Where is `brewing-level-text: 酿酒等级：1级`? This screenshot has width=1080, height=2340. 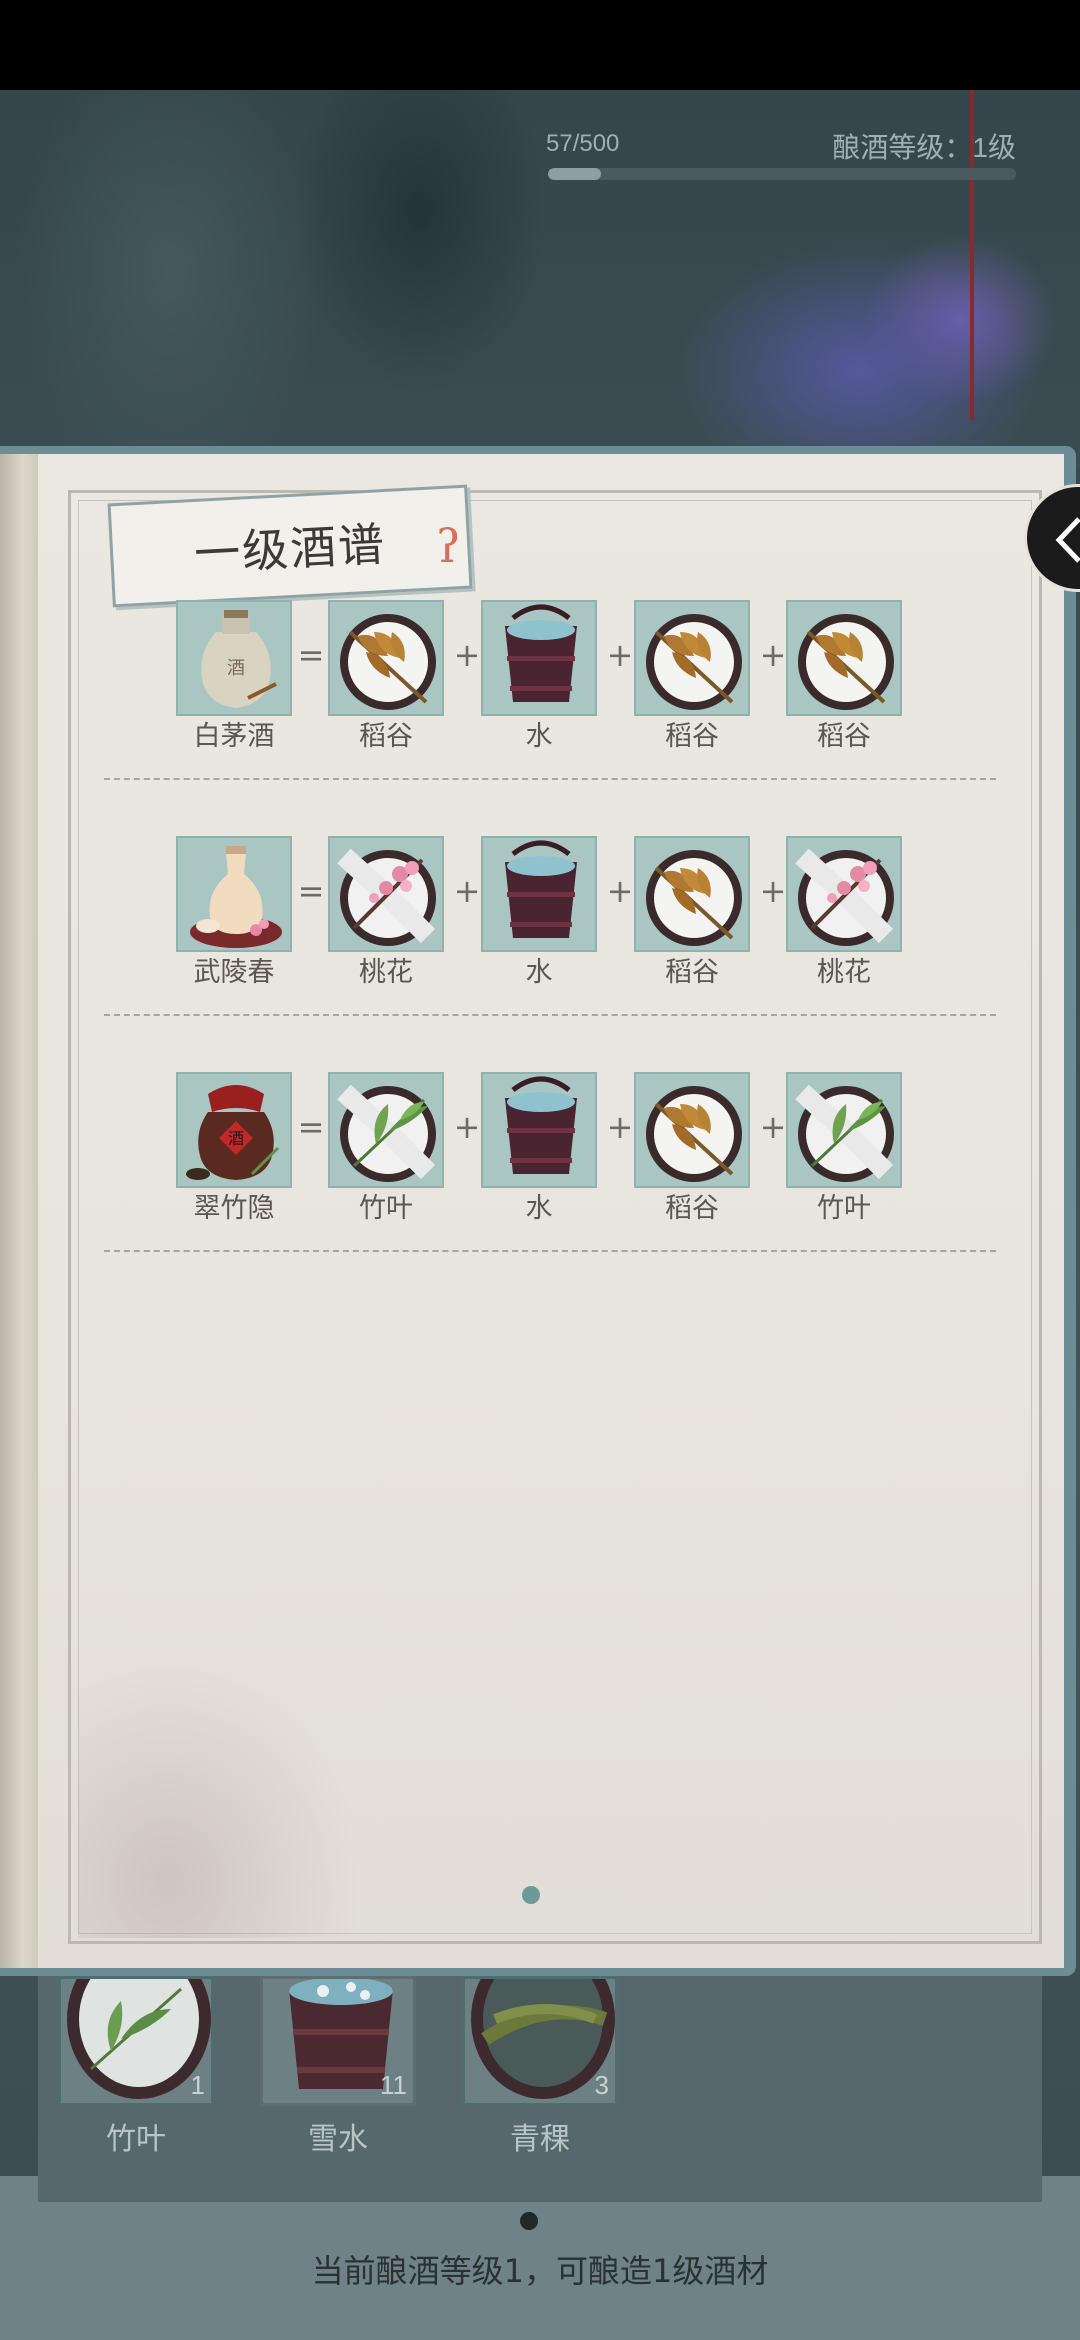 brewing-level-text: 酿酒等级：1级 is located at coordinates (924, 147).